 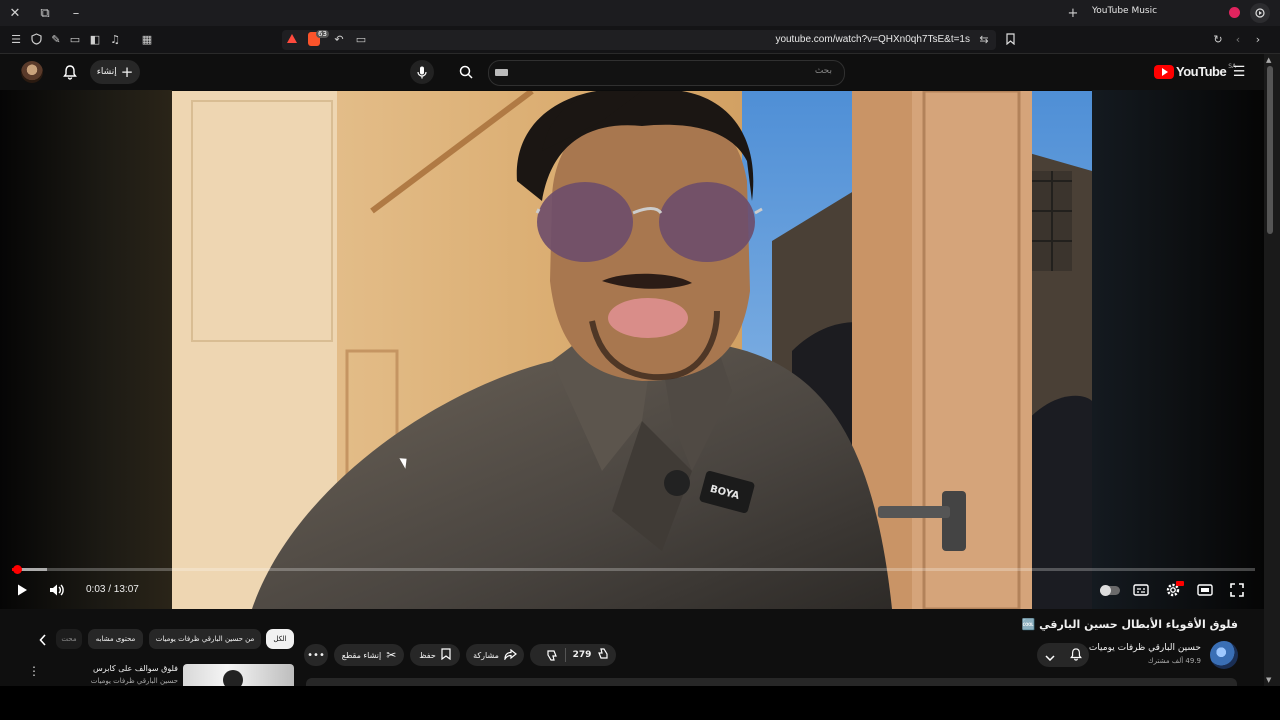 What do you see at coordinates (666, 73) in the screenshot?
I see `search-input` at bounding box center [666, 73].